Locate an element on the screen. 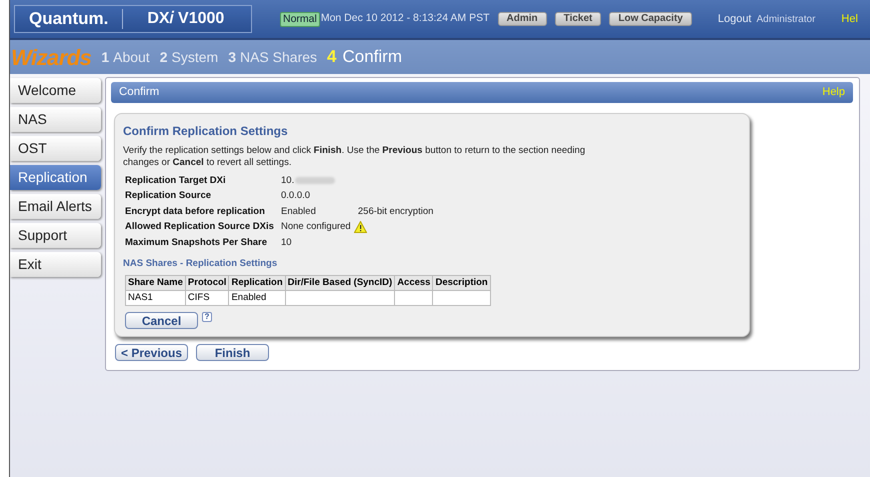  product-name: DX𝑖 V1000 is located at coordinates (185, 19).